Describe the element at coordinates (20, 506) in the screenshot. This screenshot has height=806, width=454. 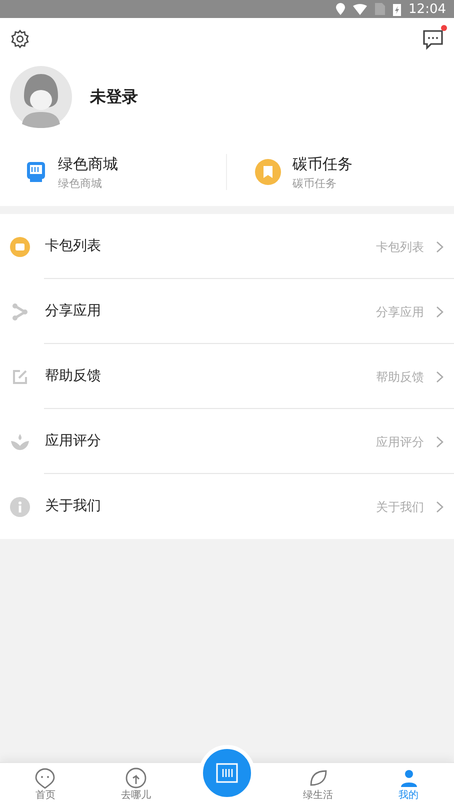
I see `info-icon` at that location.